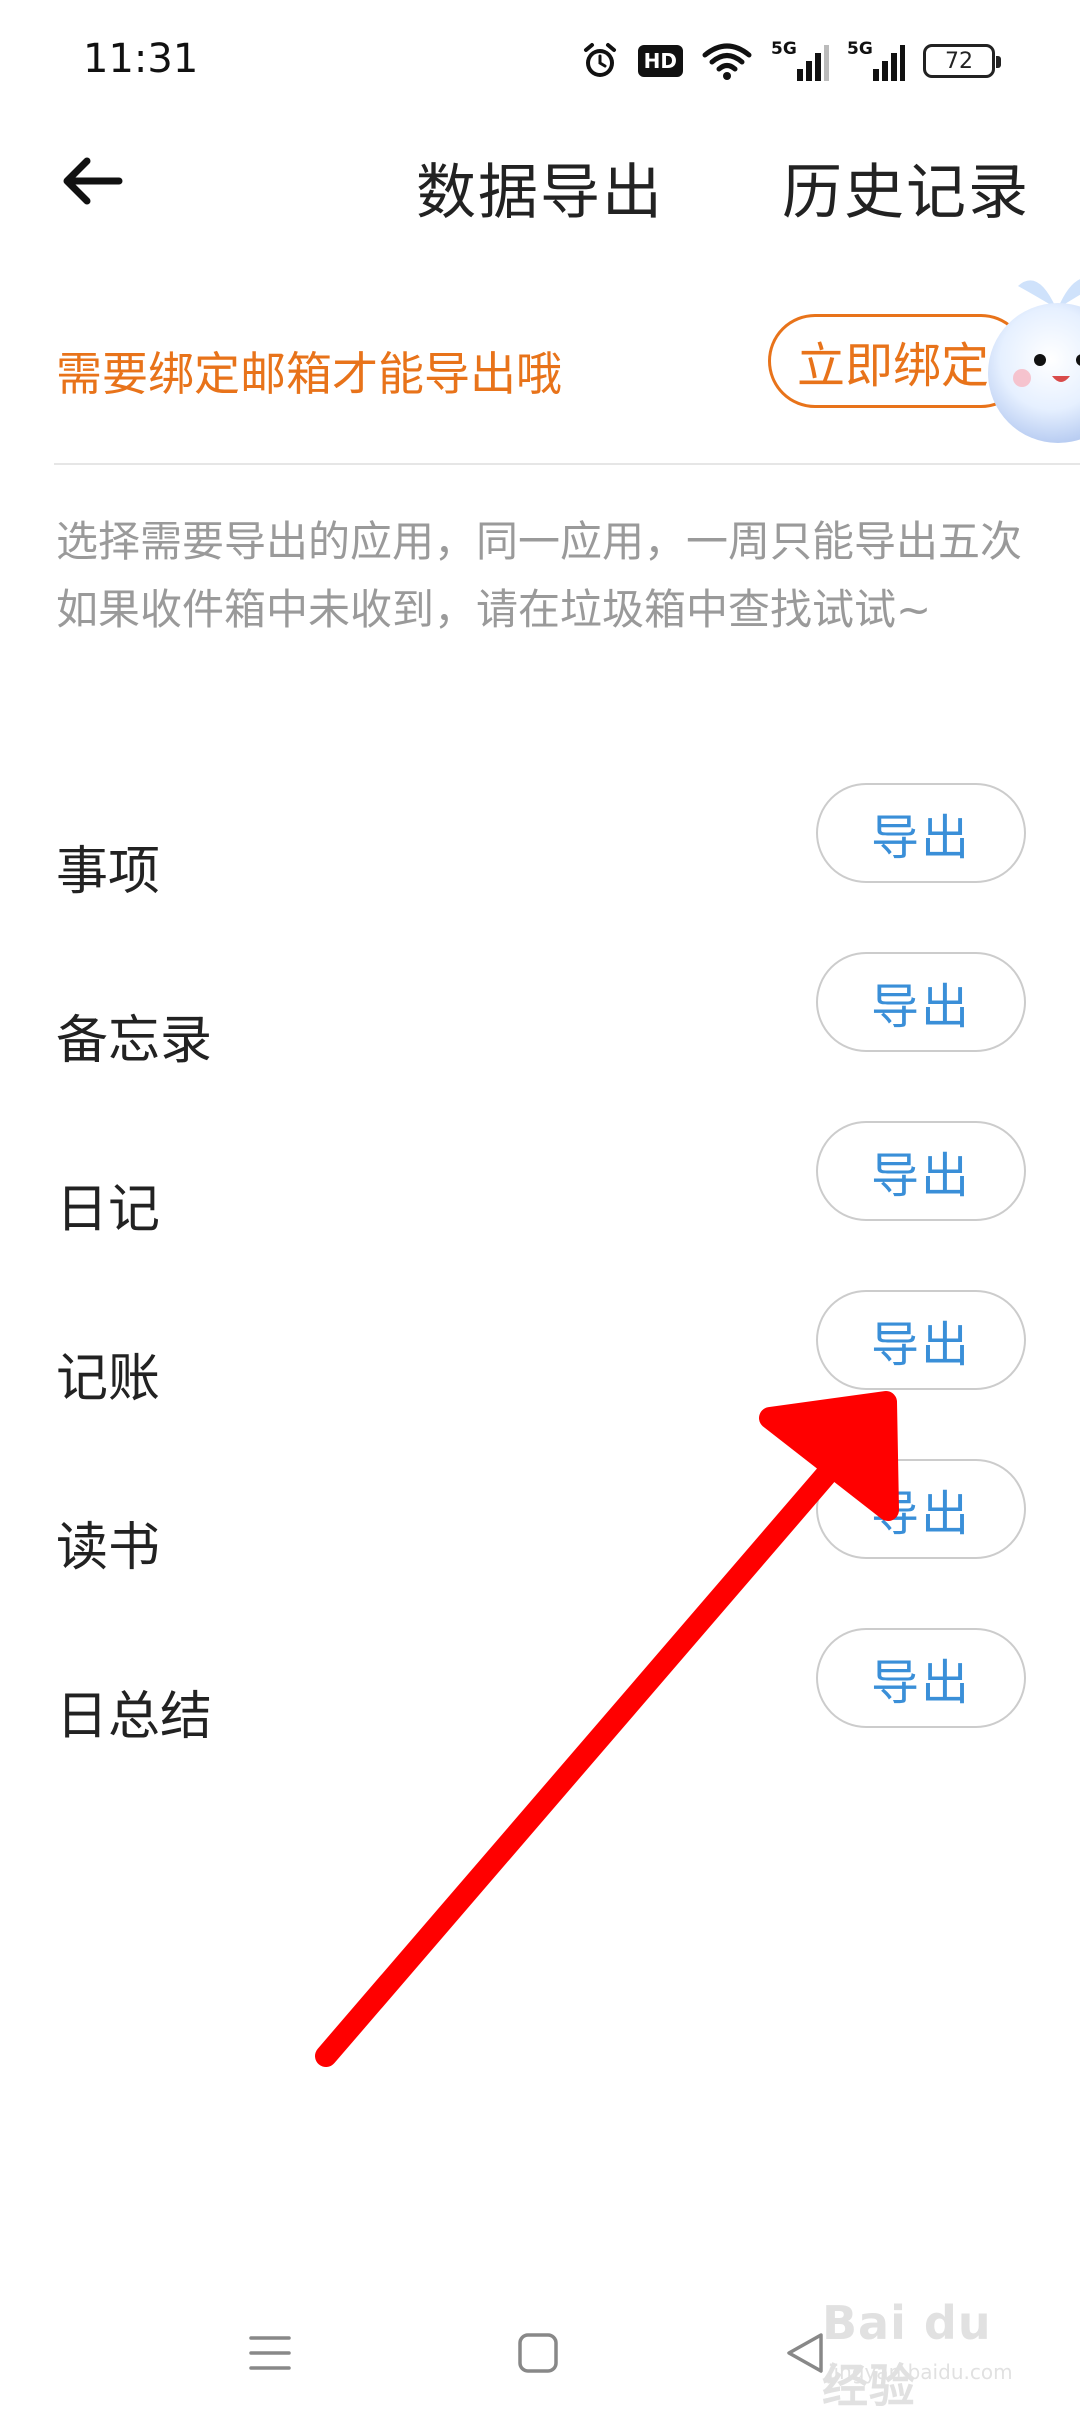 The image size is (1080, 2412). Describe the element at coordinates (805, 2355) in the screenshot. I see `back-triangle-icon` at that location.